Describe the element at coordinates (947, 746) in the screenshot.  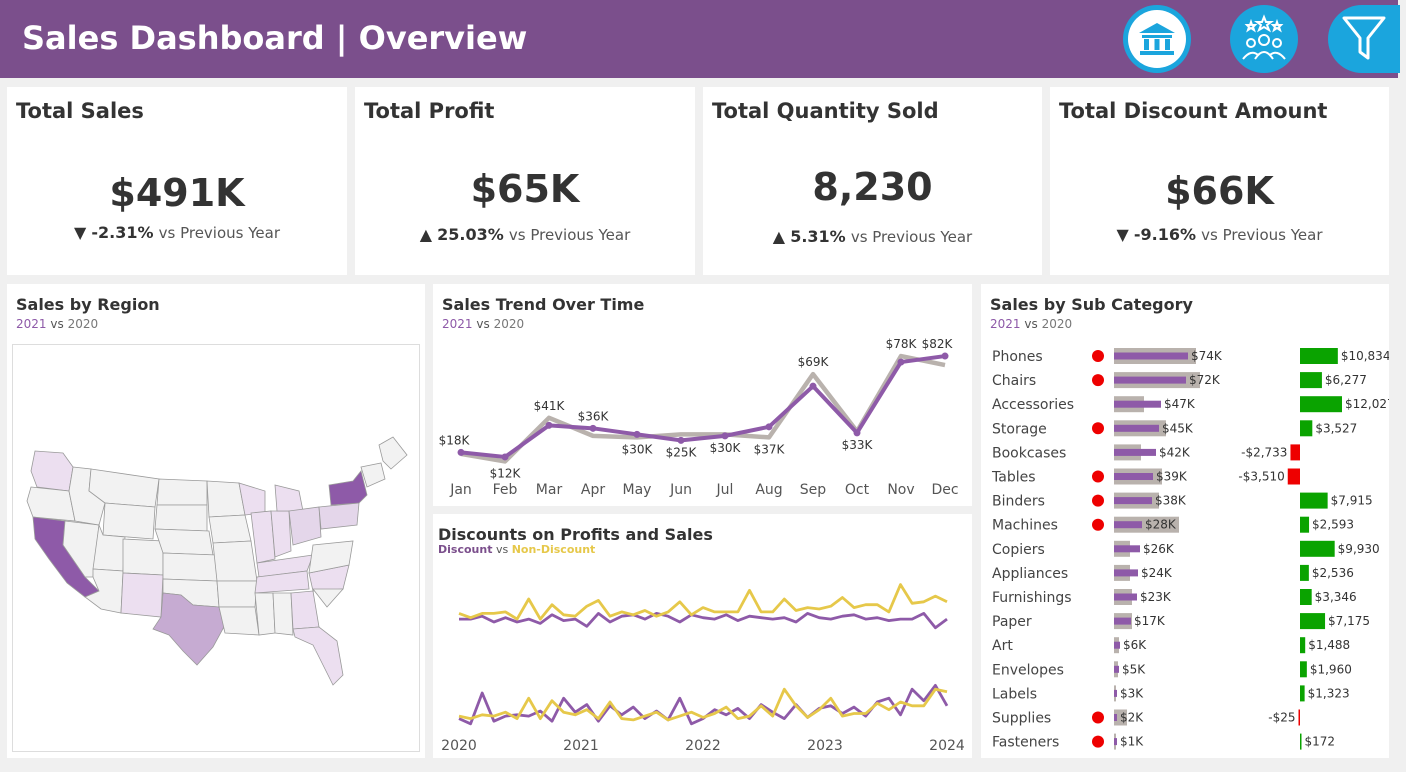
I see `discount-x-tick: 2024` at that location.